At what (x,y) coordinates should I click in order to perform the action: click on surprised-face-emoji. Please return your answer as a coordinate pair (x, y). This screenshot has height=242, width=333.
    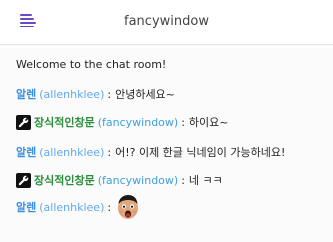
    Looking at the image, I should click on (128, 207).